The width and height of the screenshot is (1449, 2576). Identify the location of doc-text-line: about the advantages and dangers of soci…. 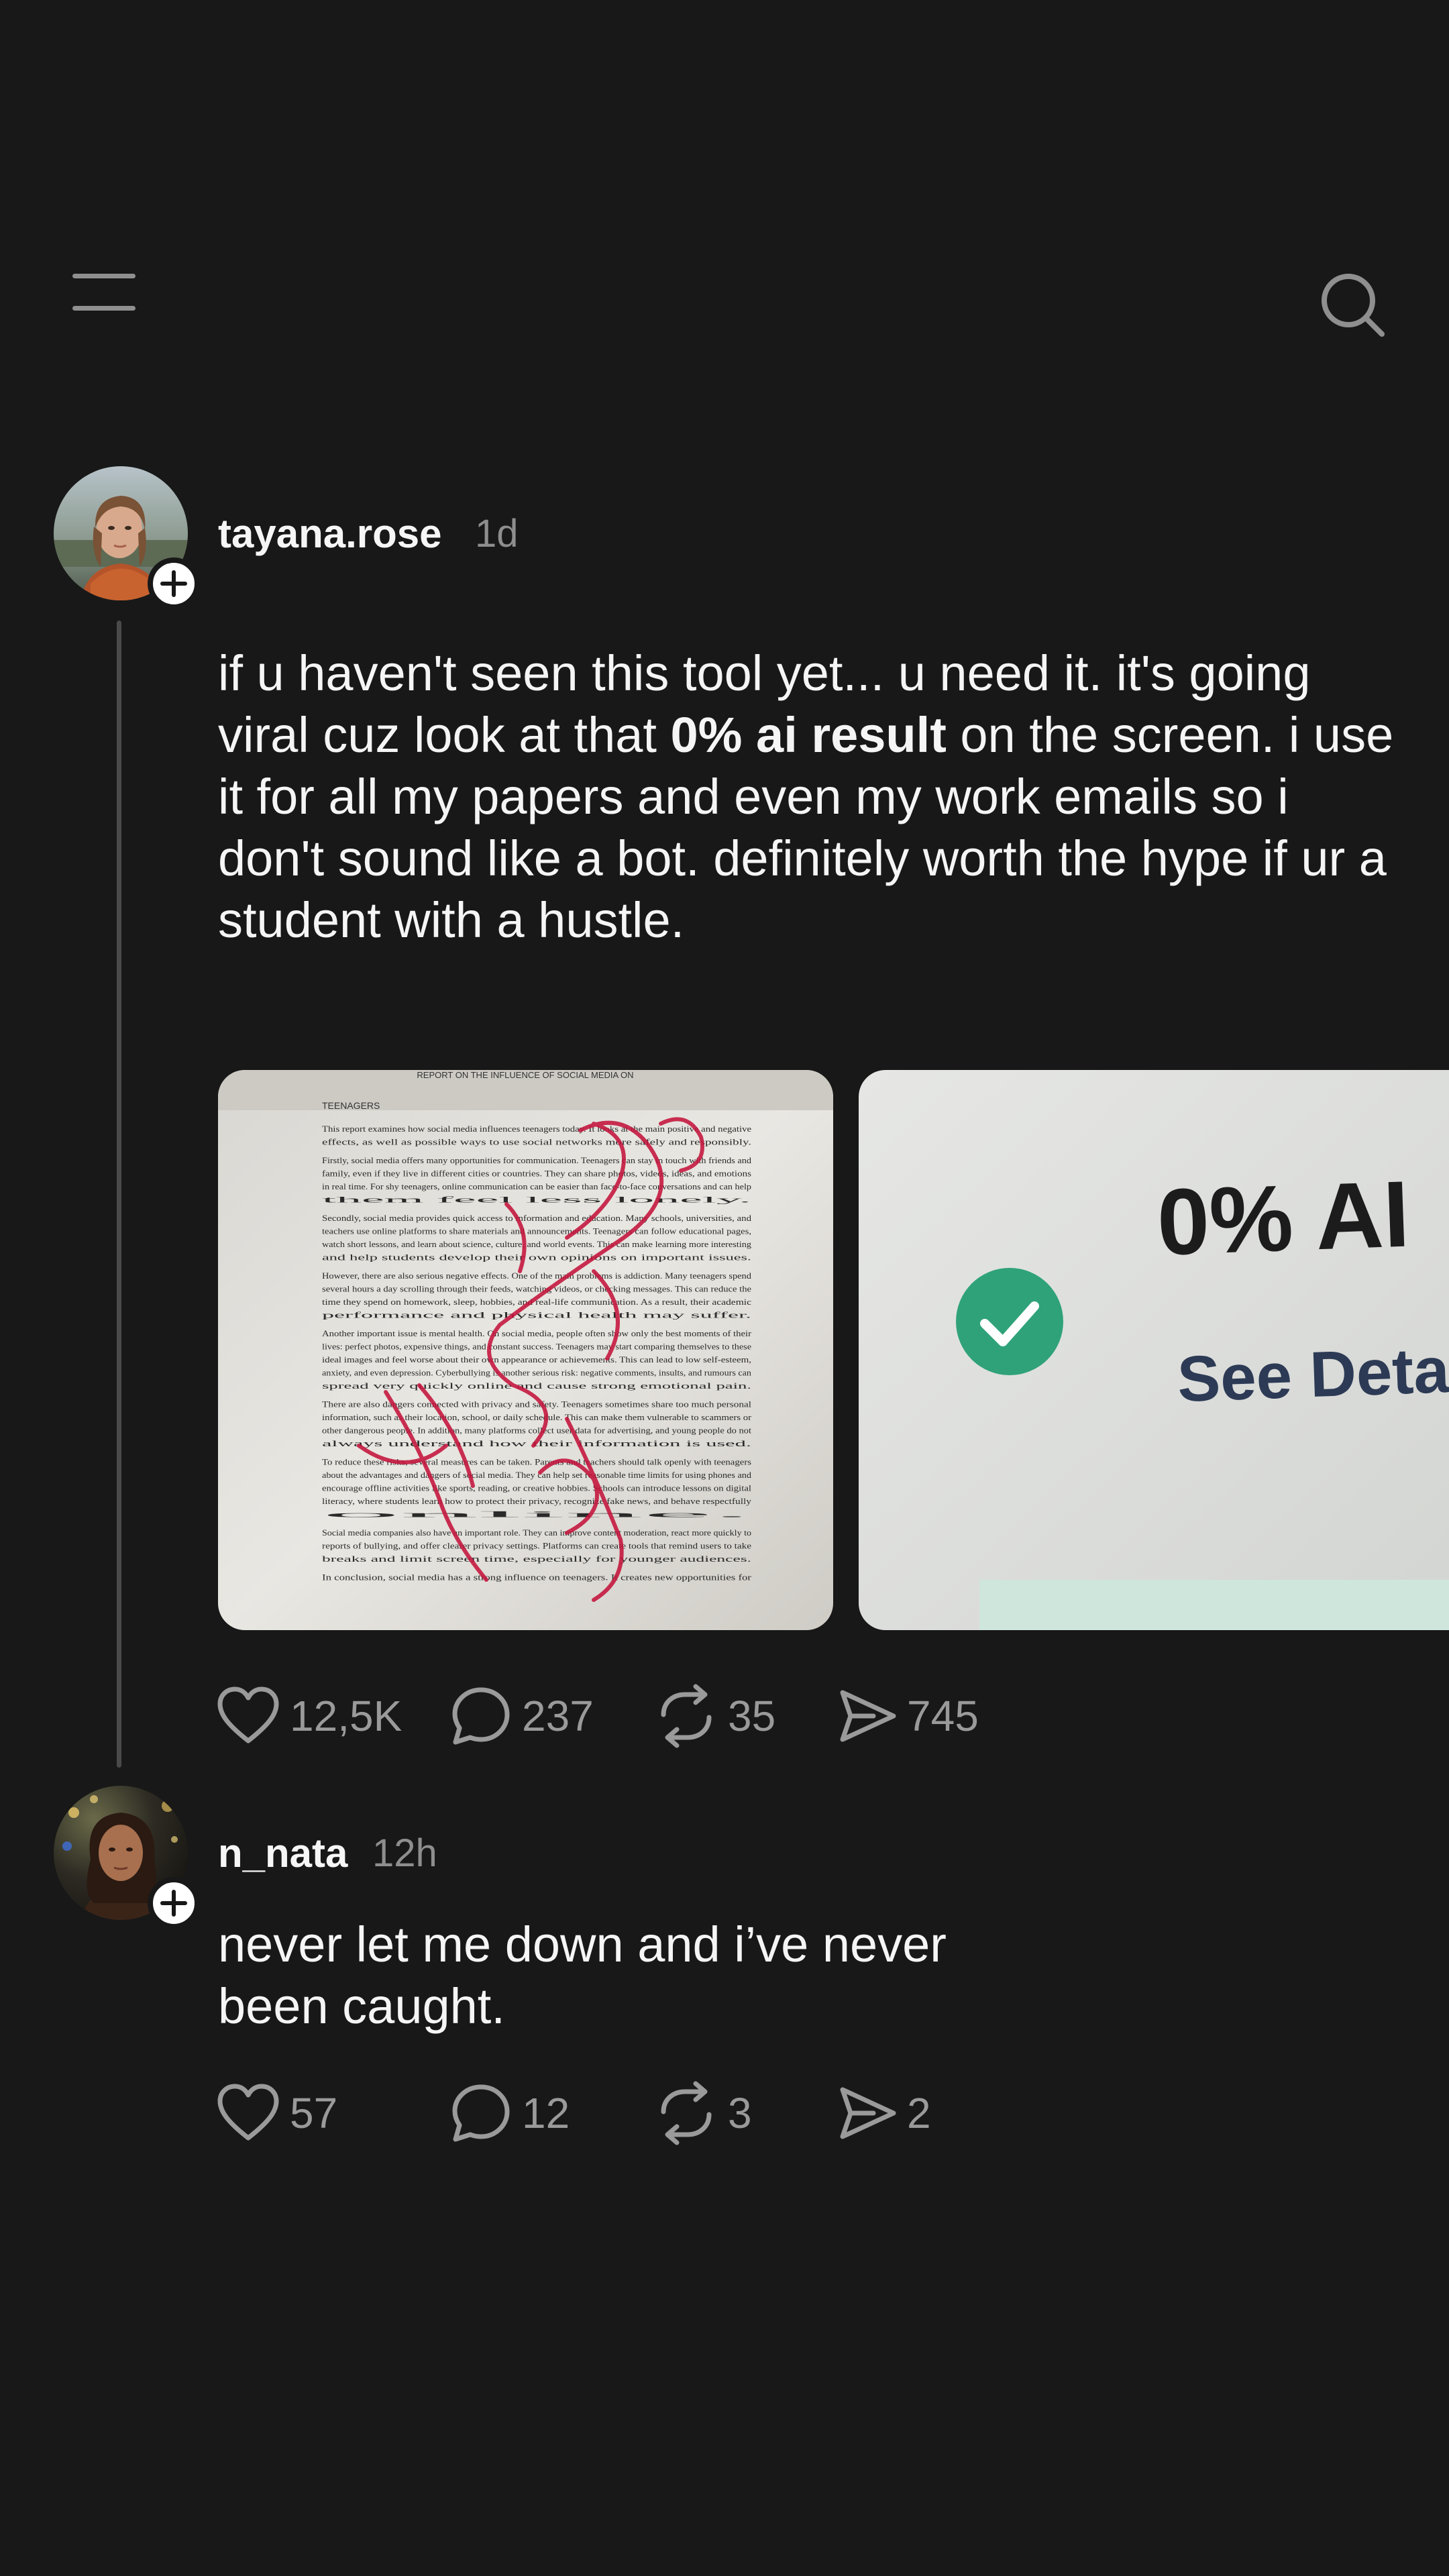
(537, 1475).